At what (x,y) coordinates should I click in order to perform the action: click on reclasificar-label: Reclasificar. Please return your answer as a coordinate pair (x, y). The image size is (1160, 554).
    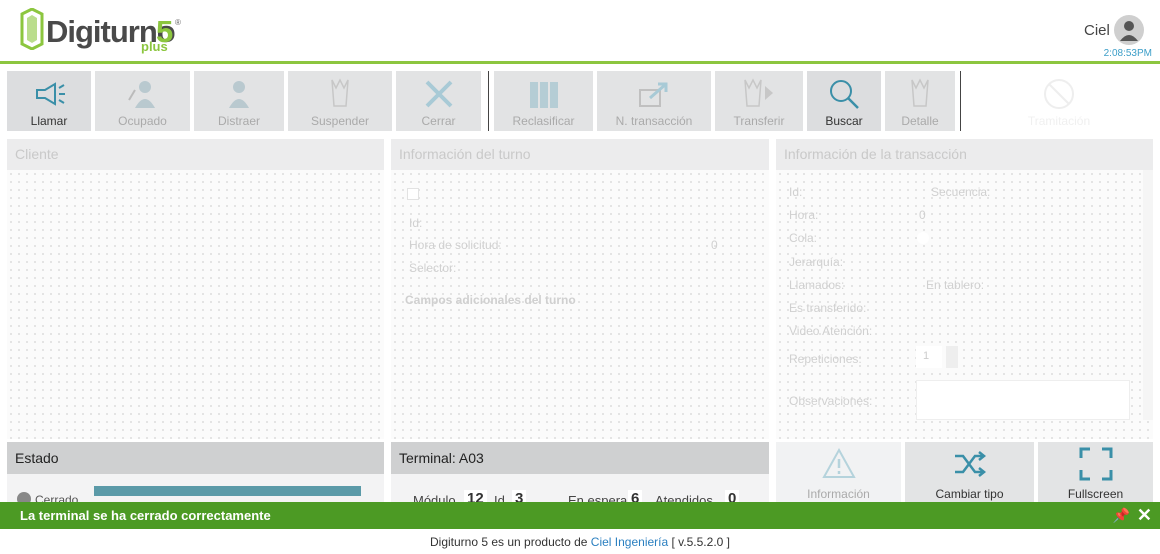
    Looking at the image, I should click on (543, 121).